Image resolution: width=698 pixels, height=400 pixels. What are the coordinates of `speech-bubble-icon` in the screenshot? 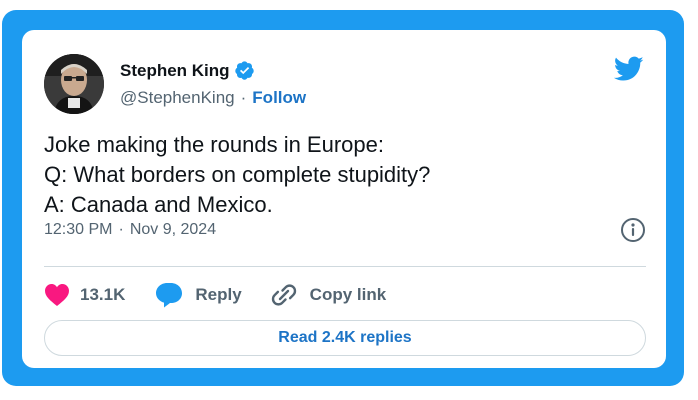 It's located at (169, 295).